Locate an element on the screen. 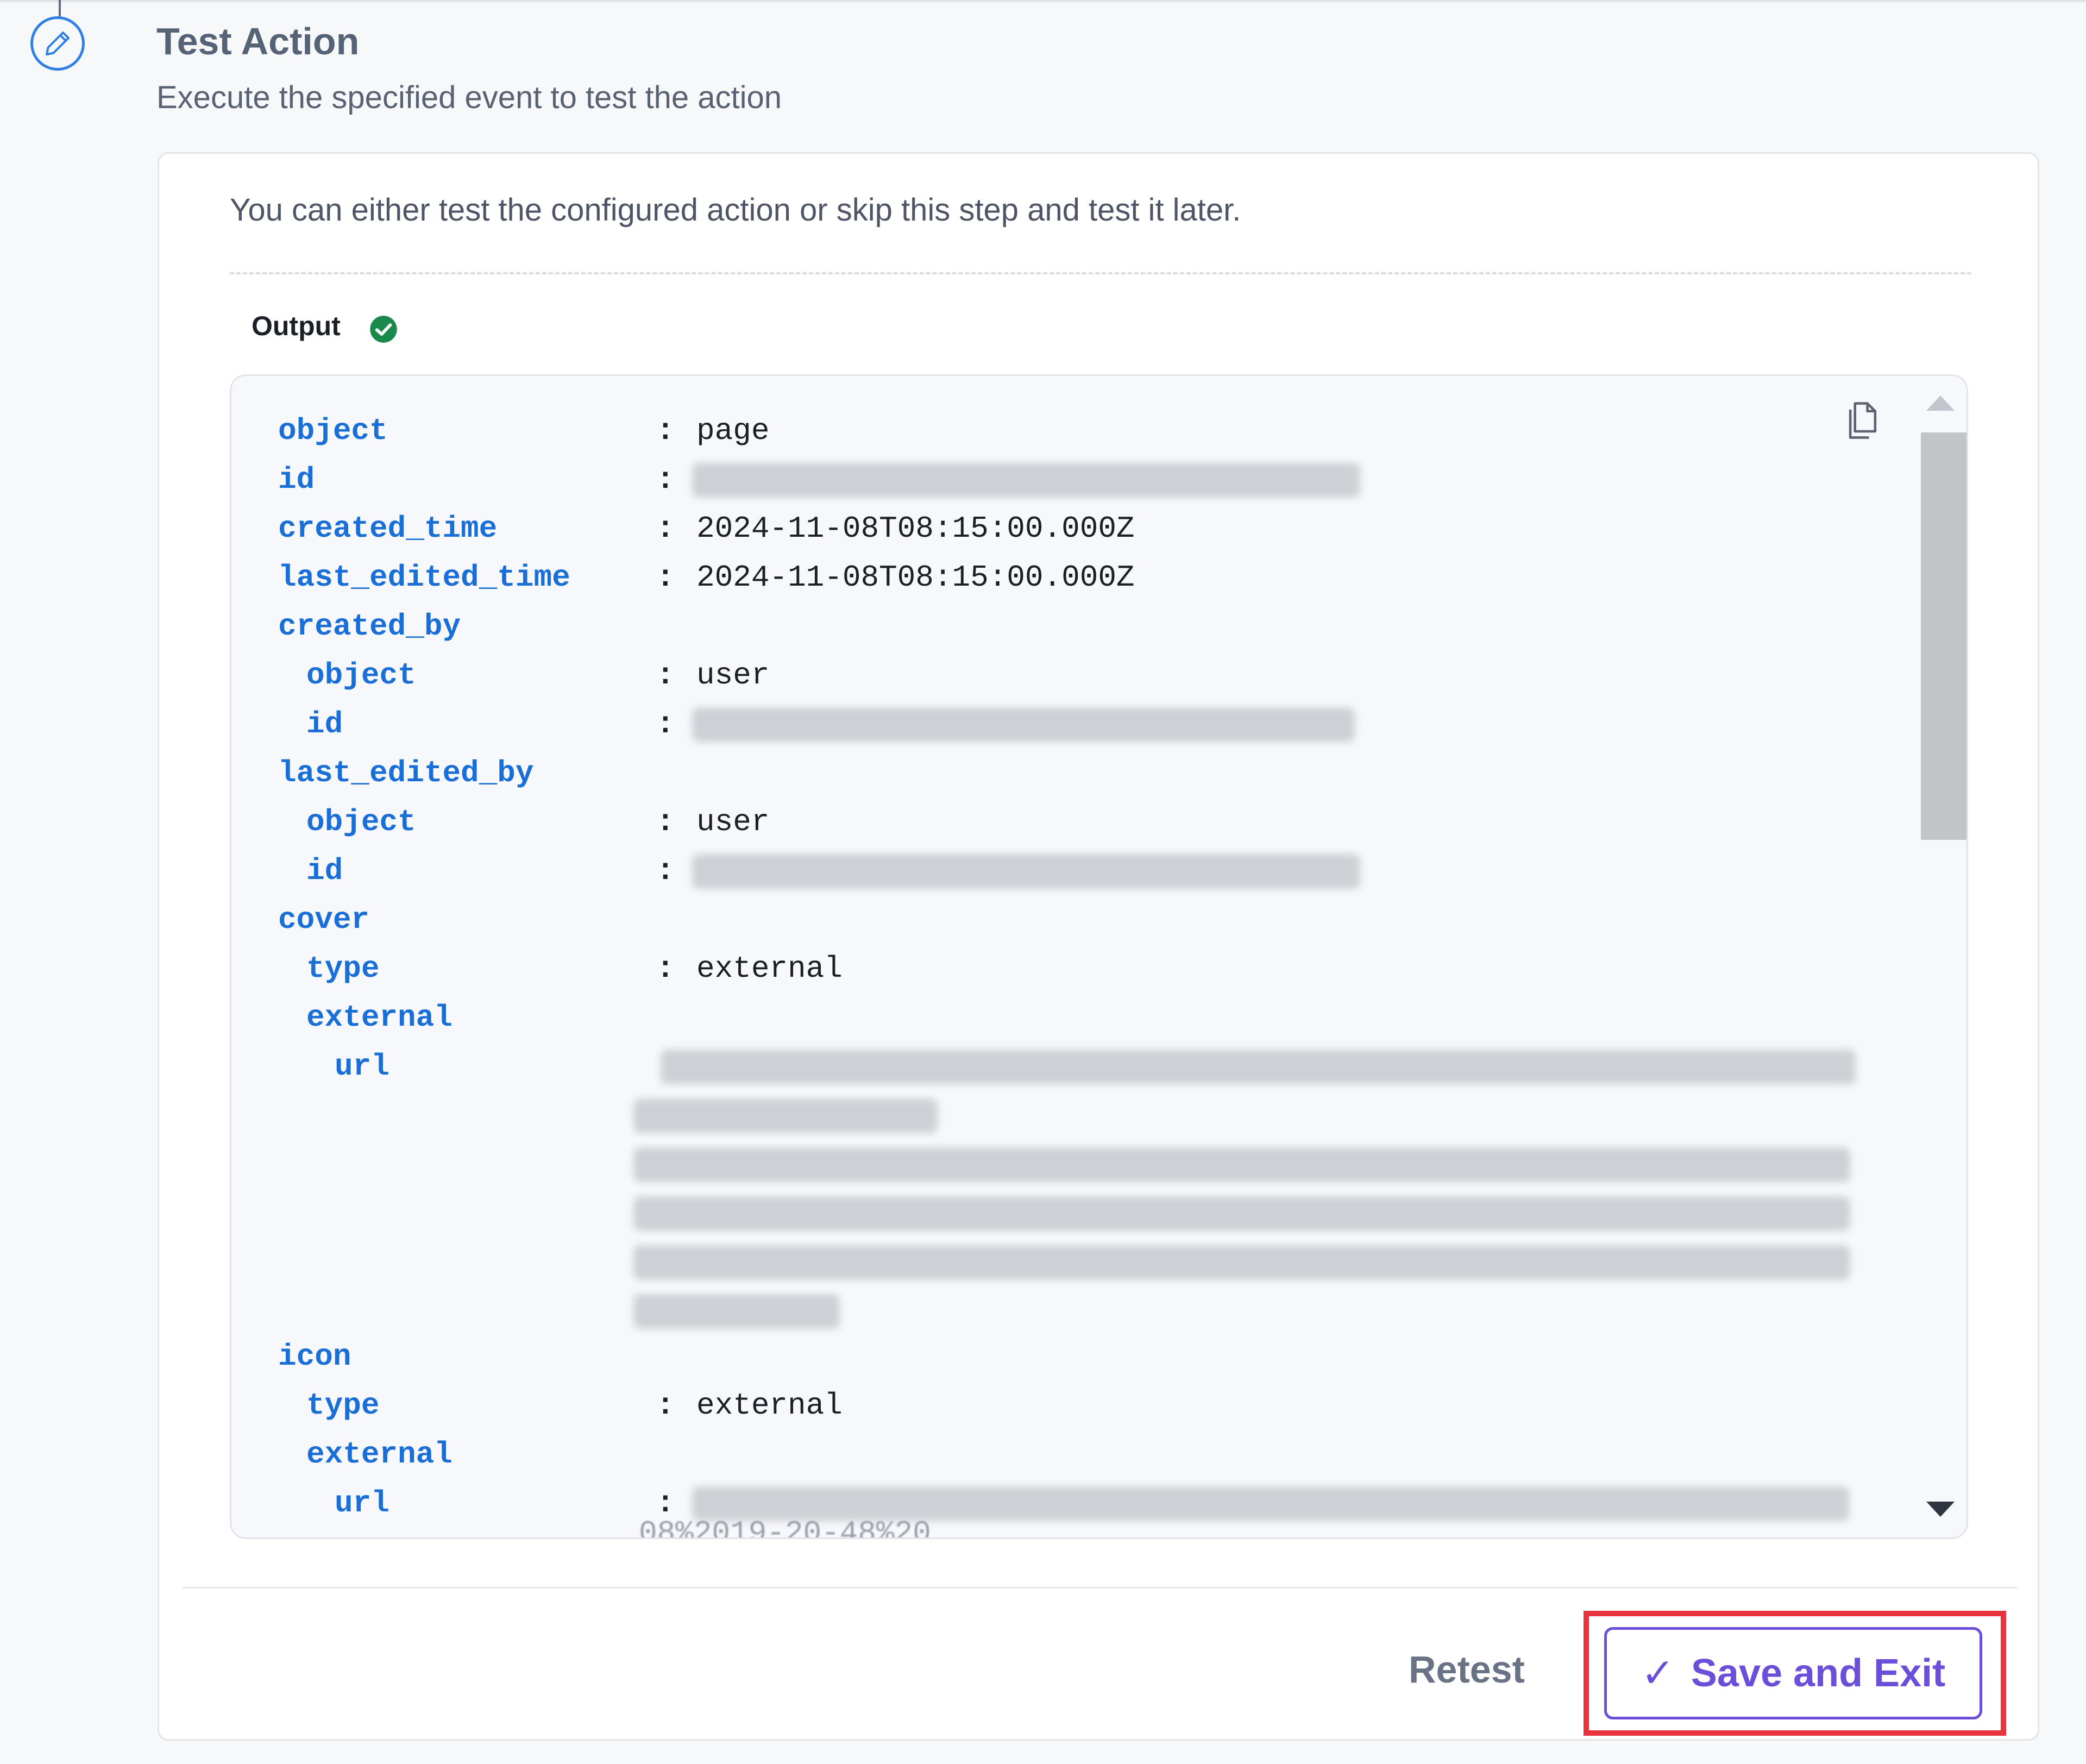  output-row: object : page is located at coordinates (1068, 430).